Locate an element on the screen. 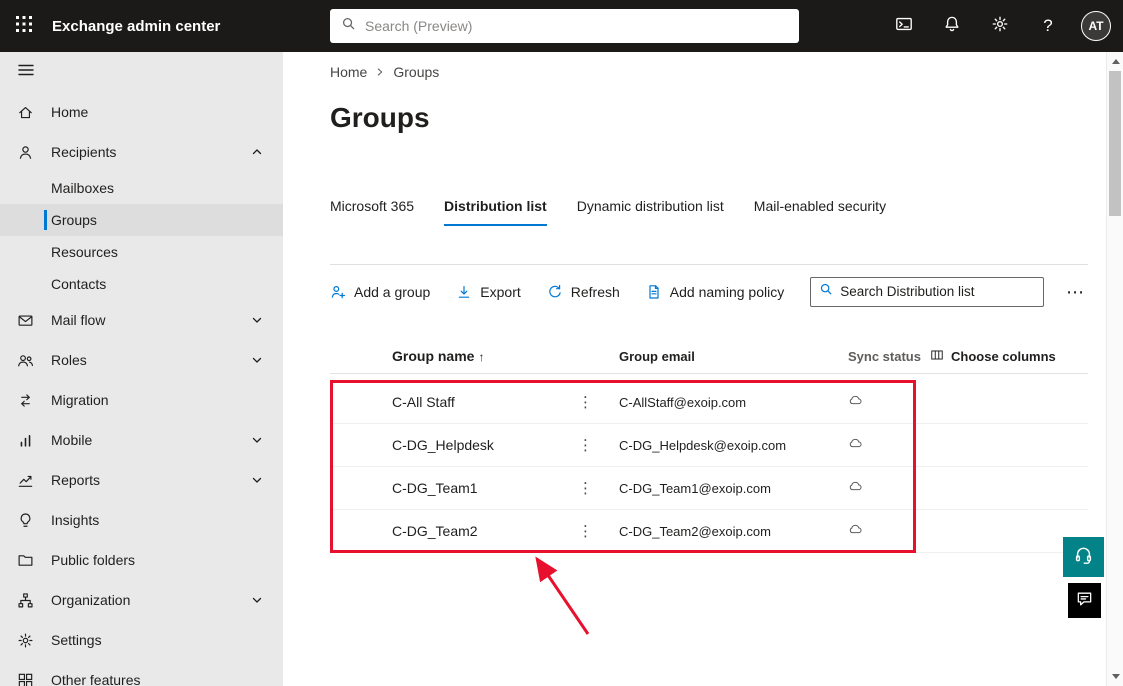 This screenshot has height=686, width=1123. folder-icon is located at coordinates (25, 560).